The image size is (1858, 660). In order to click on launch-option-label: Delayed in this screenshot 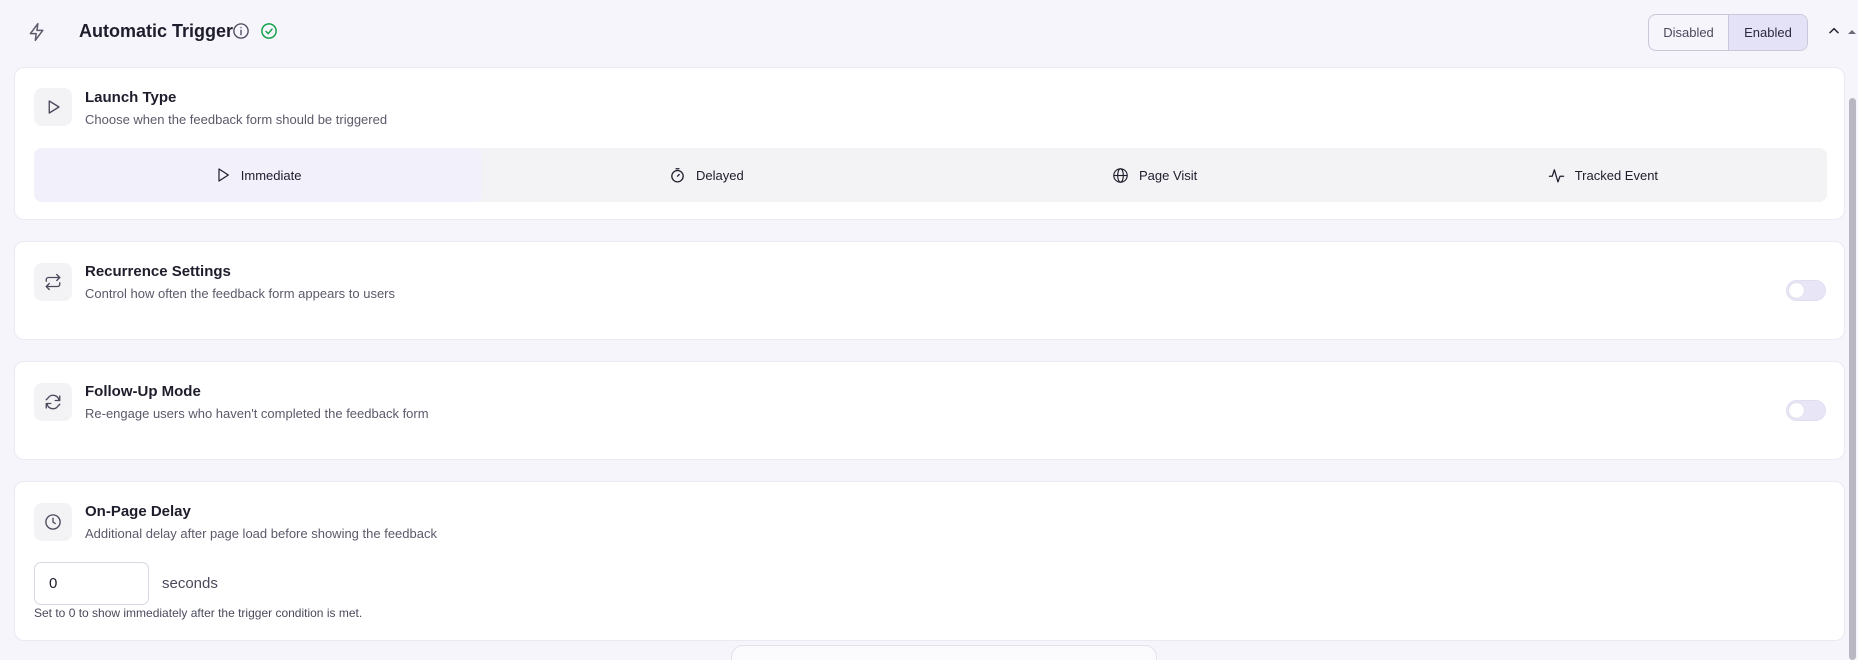, I will do `click(720, 175)`.